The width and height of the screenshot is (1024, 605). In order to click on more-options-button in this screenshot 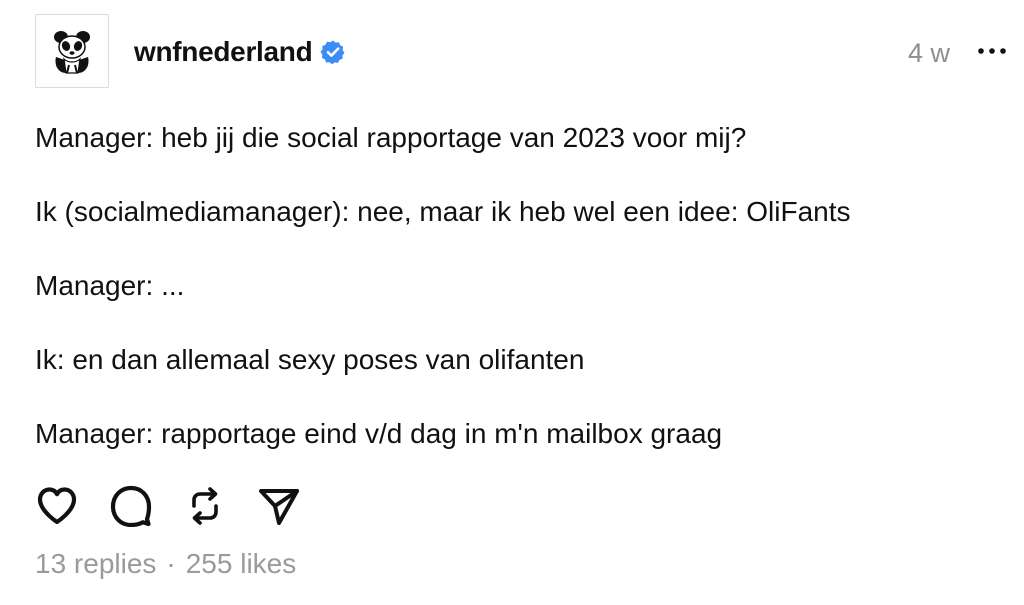, I will do `click(992, 51)`.